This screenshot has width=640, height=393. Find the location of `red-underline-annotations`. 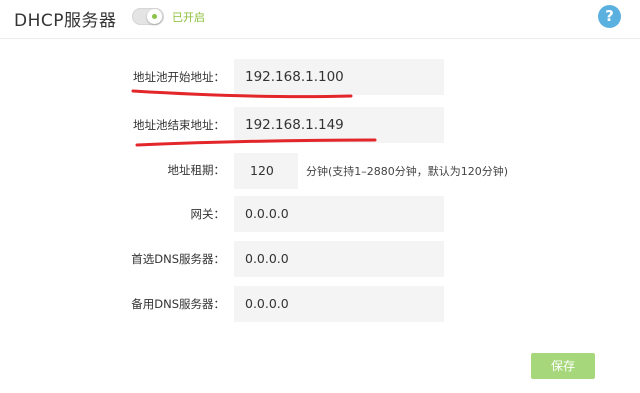

red-underline-annotations is located at coordinates (254, 118).